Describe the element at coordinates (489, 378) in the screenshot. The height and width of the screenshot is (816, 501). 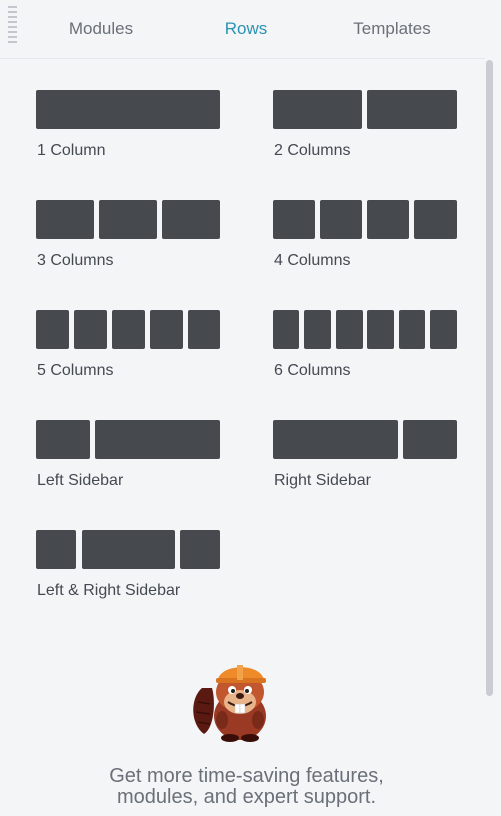
I see `scrollbar-thumb` at that location.